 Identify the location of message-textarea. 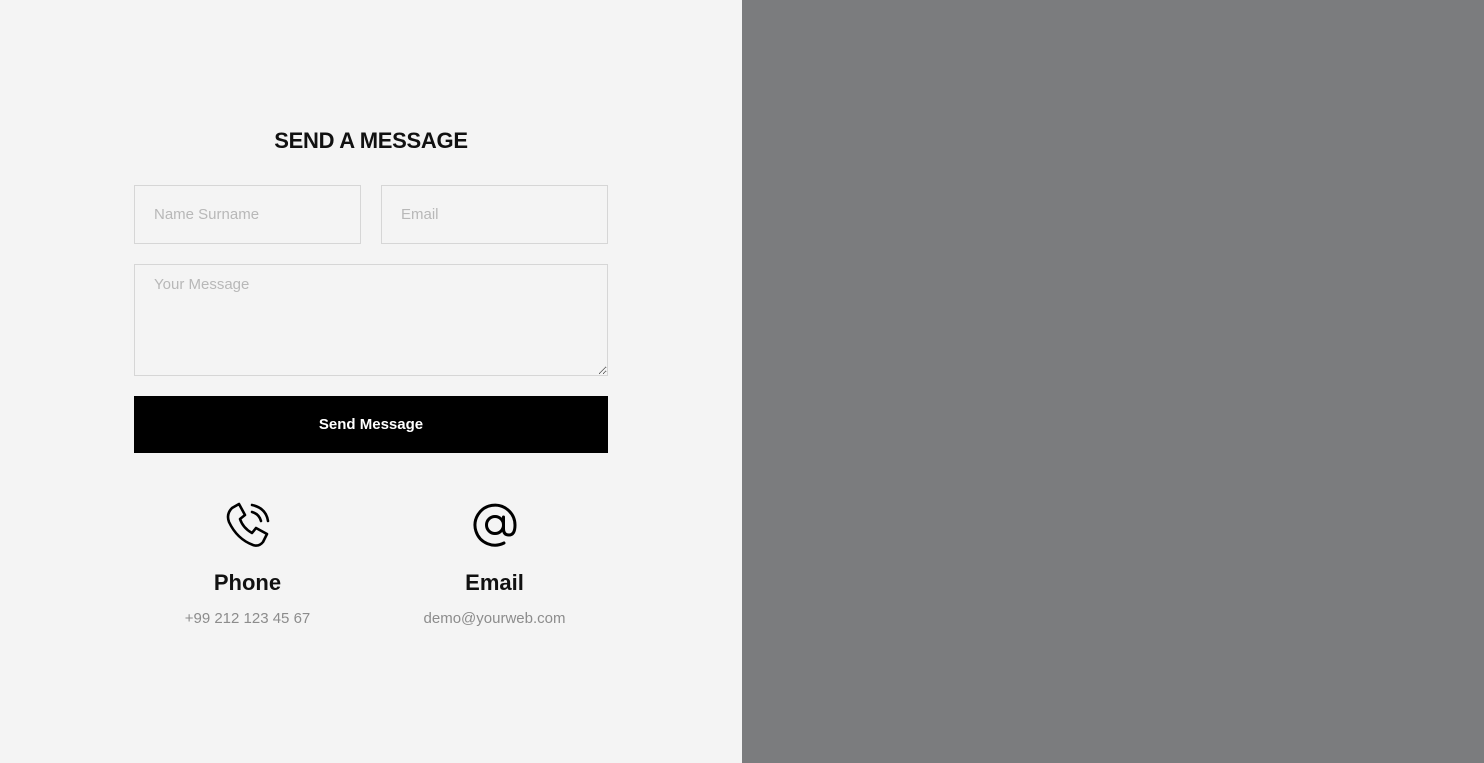
(371, 320).